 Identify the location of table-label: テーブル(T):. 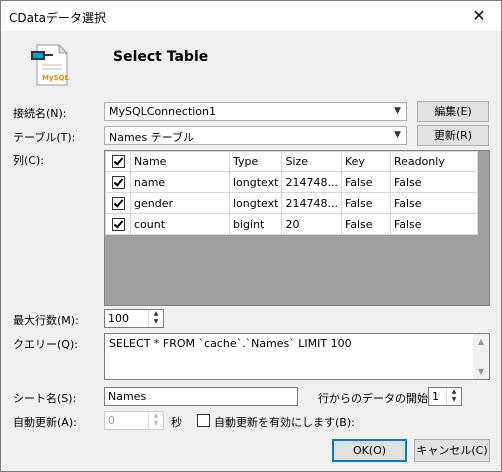
(44, 137).